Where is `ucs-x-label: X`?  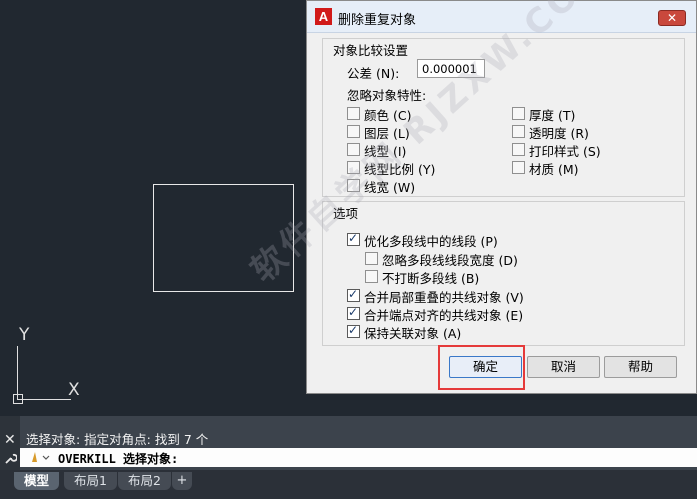 ucs-x-label: X is located at coordinates (74, 390).